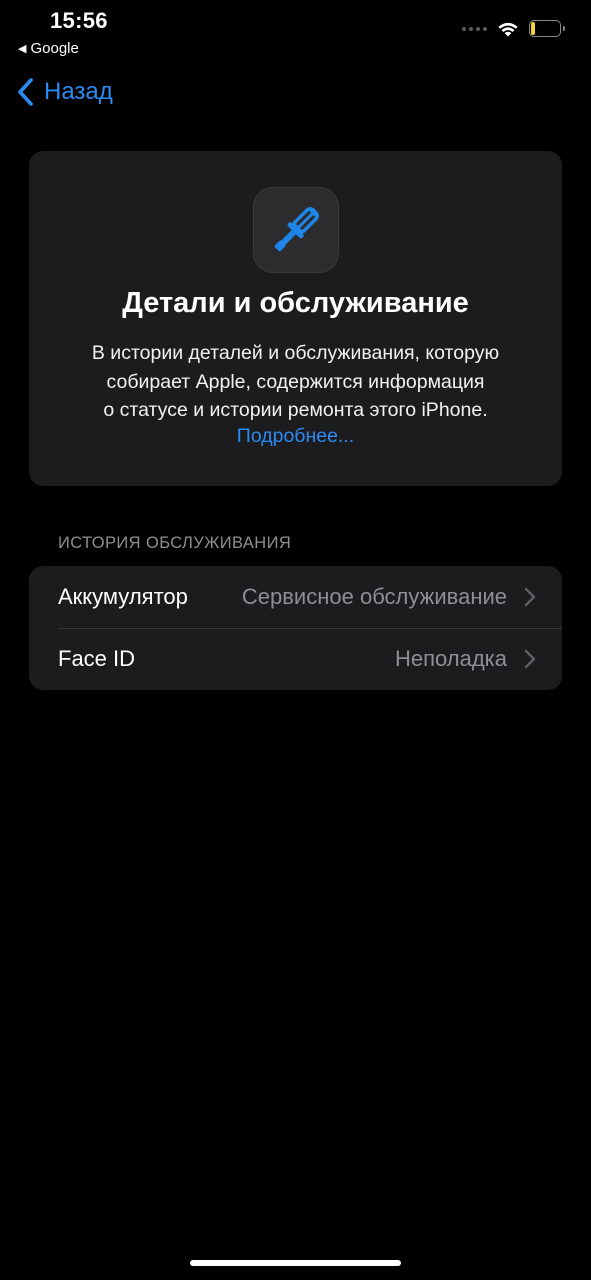 The image size is (591, 1280). I want to click on return-app-name: Google, so click(54, 48).